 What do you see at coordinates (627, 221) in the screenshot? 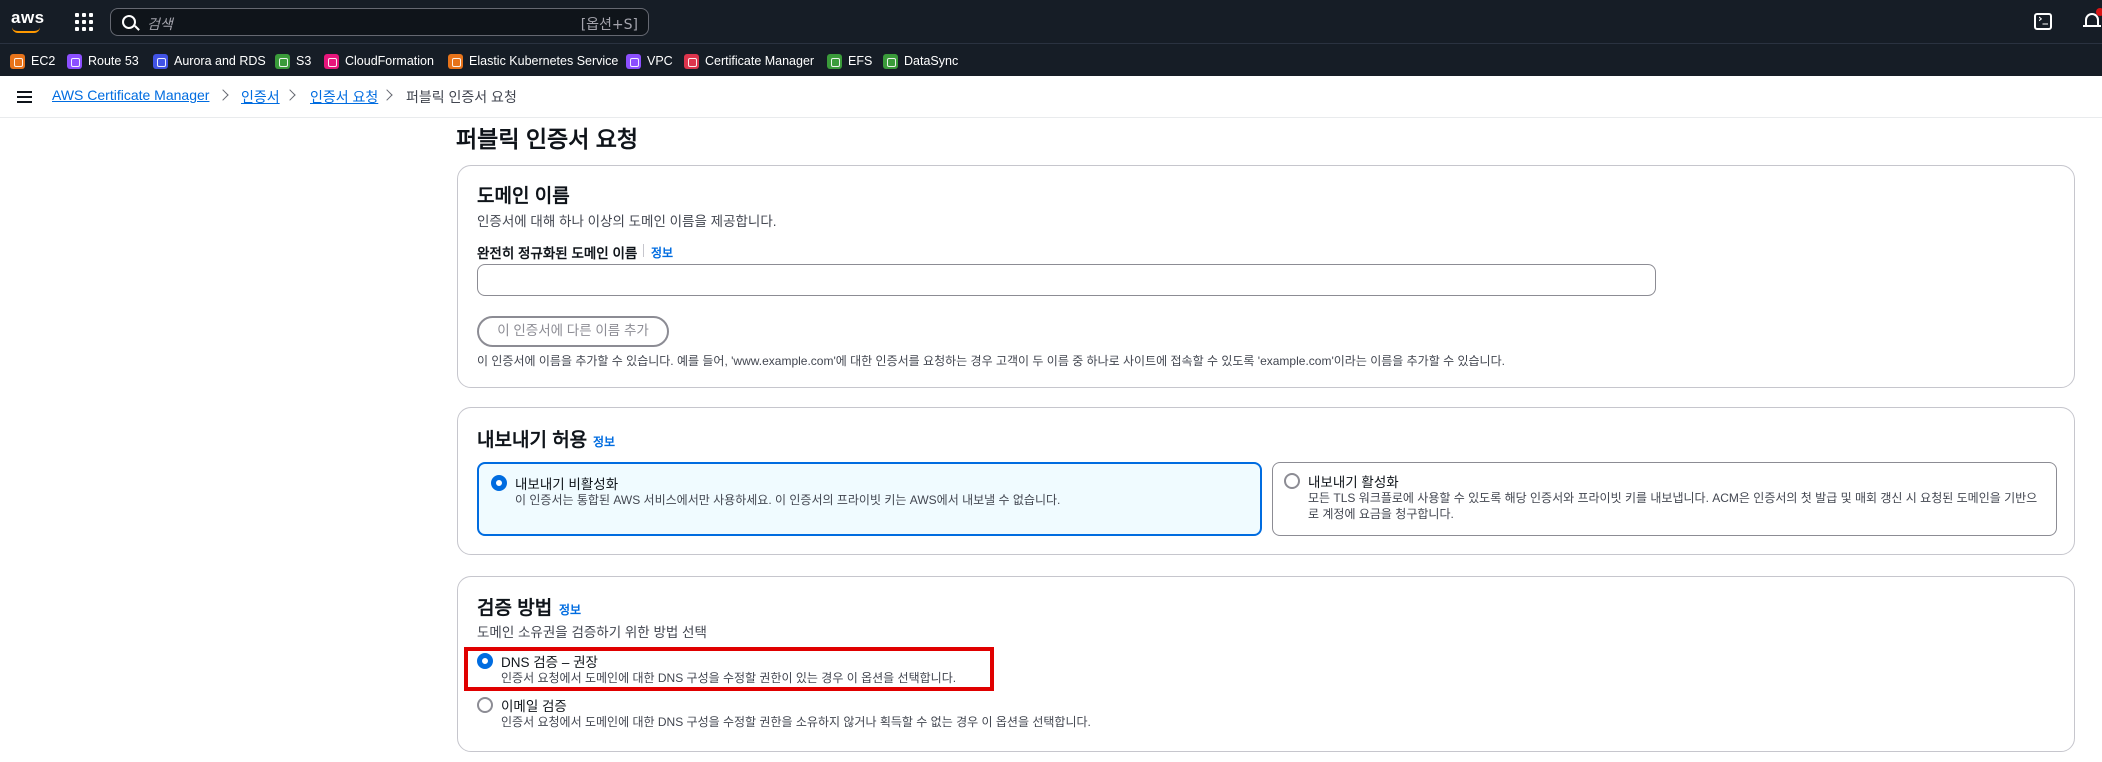
I see `domain-section-description: 인증서에 대해 하나 이상의 도메인 이름을 제공합니다.` at bounding box center [627, 221].